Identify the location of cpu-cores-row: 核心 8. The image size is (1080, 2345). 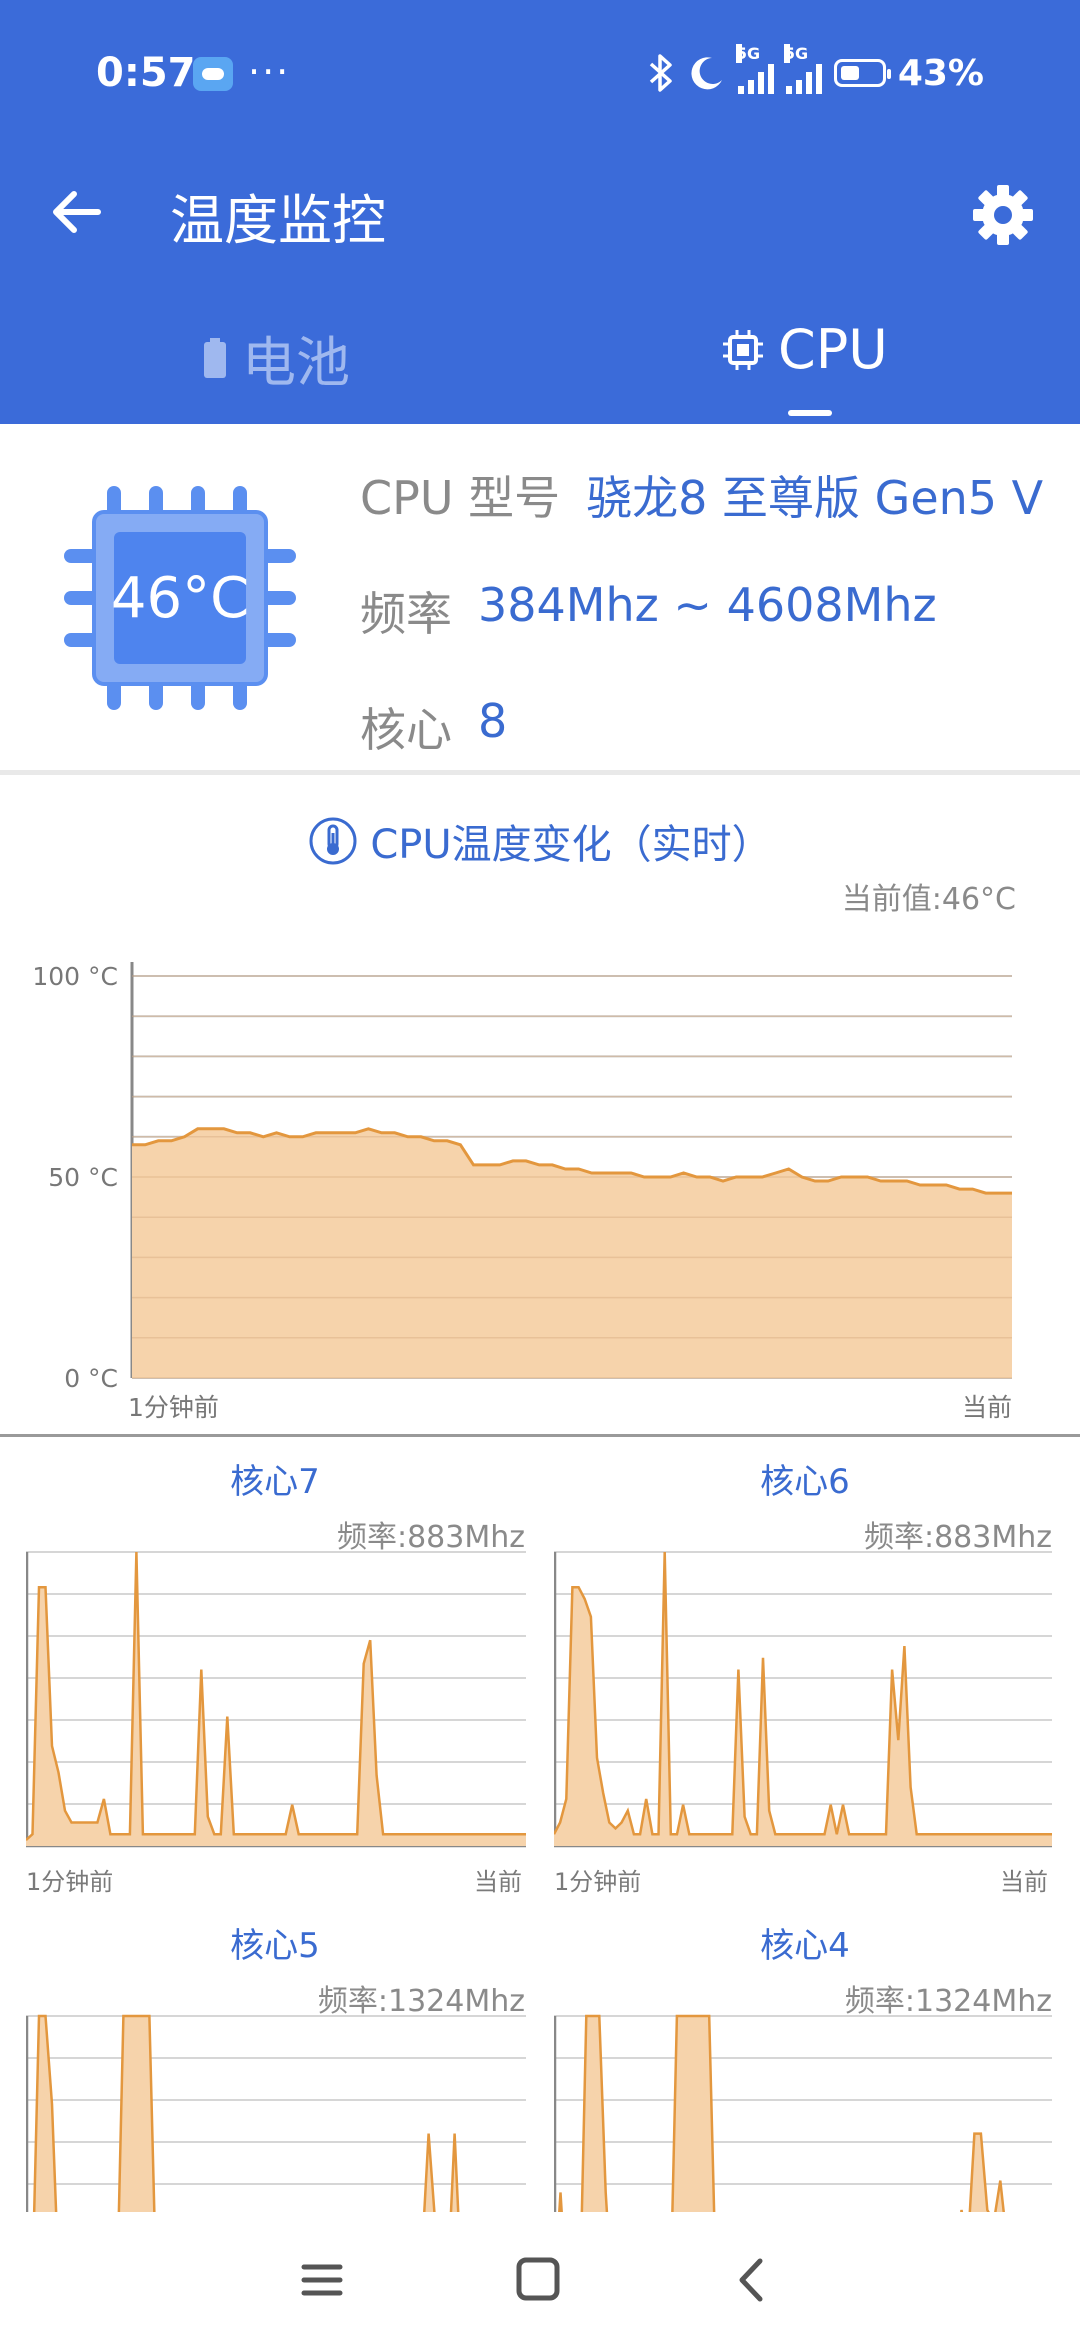
(433, 727).